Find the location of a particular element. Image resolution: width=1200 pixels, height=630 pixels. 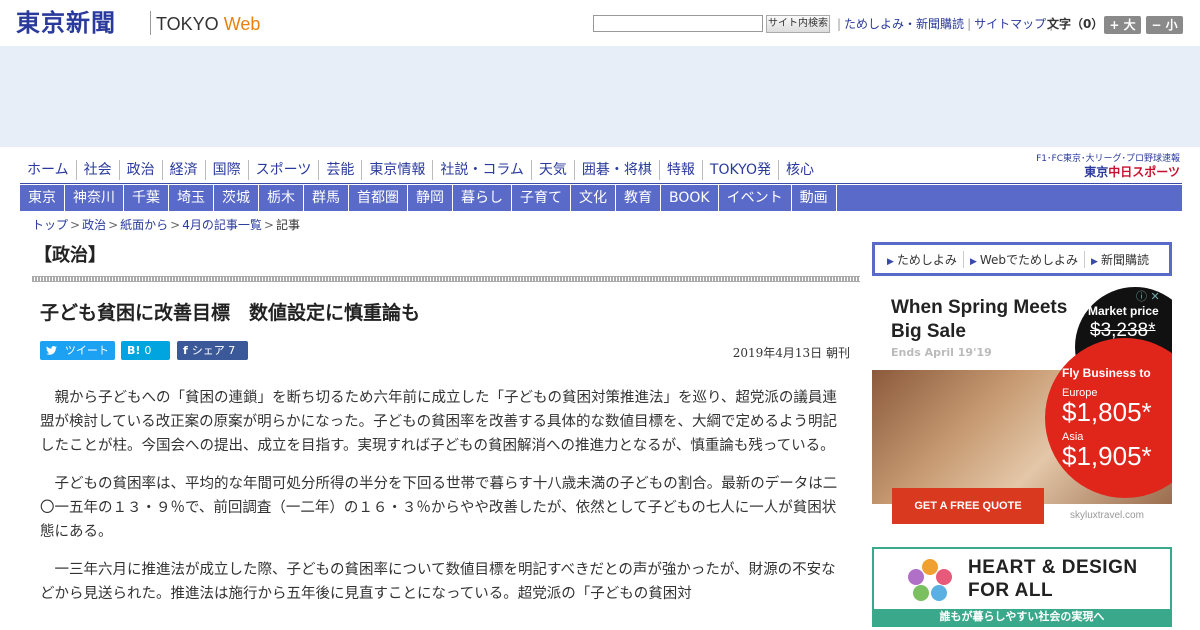

region-item-saitama: 埼玉 is located at coordinates (191, 198).